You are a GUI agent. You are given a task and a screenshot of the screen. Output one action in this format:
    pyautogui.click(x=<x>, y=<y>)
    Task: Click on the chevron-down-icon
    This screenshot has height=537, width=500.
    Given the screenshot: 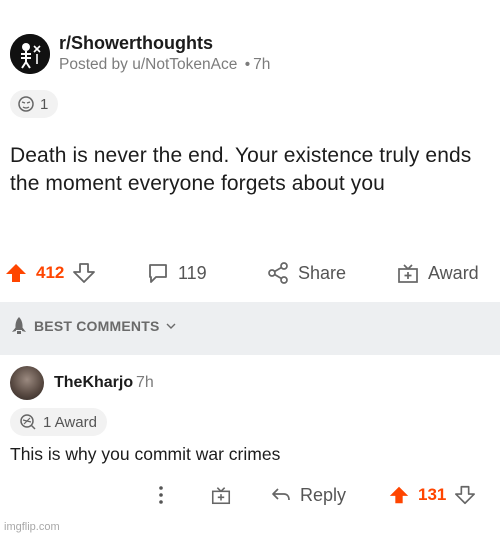 What is the action you would take?
    pyautogui.click(x=170, y=326)
    